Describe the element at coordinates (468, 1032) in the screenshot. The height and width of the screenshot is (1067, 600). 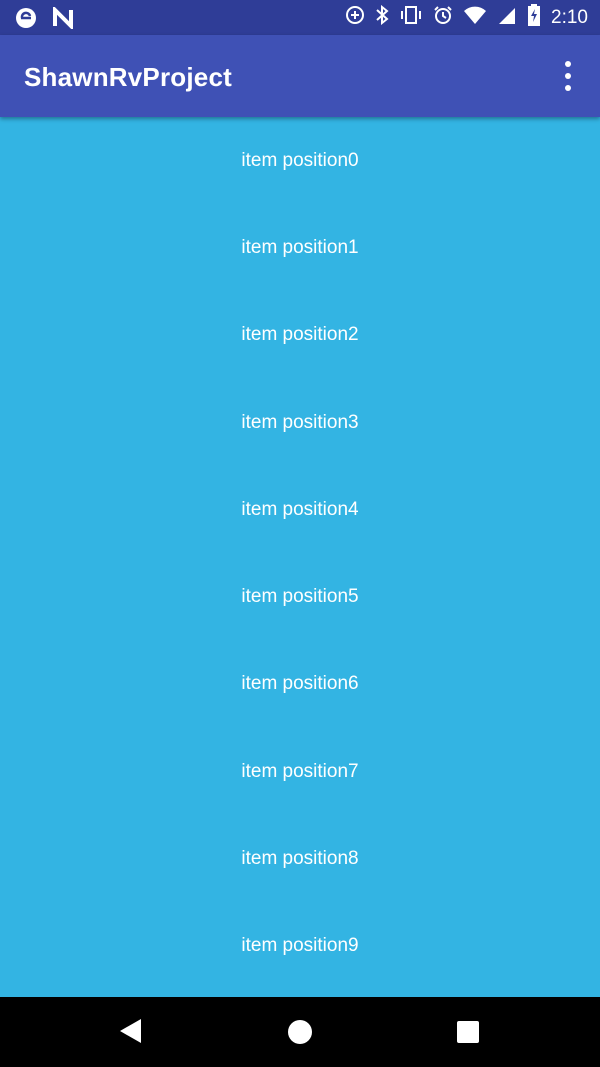
I see `recents-icon` at that location.